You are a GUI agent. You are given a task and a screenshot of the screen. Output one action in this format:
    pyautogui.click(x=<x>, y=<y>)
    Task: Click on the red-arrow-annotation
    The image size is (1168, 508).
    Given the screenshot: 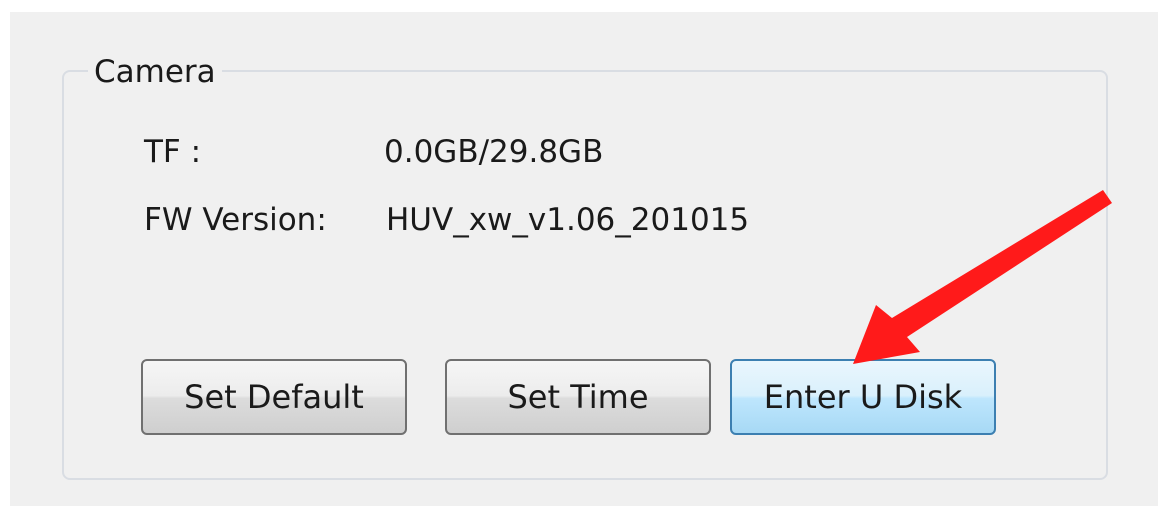 What is the action you would take?
    pyautogui.click(x=982, y=277)
    